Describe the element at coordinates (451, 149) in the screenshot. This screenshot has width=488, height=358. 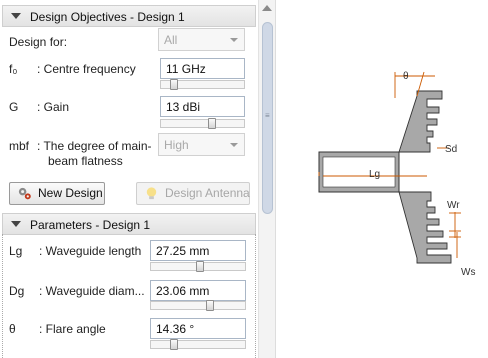
I see `sd-dim-label: Sd` at that location.